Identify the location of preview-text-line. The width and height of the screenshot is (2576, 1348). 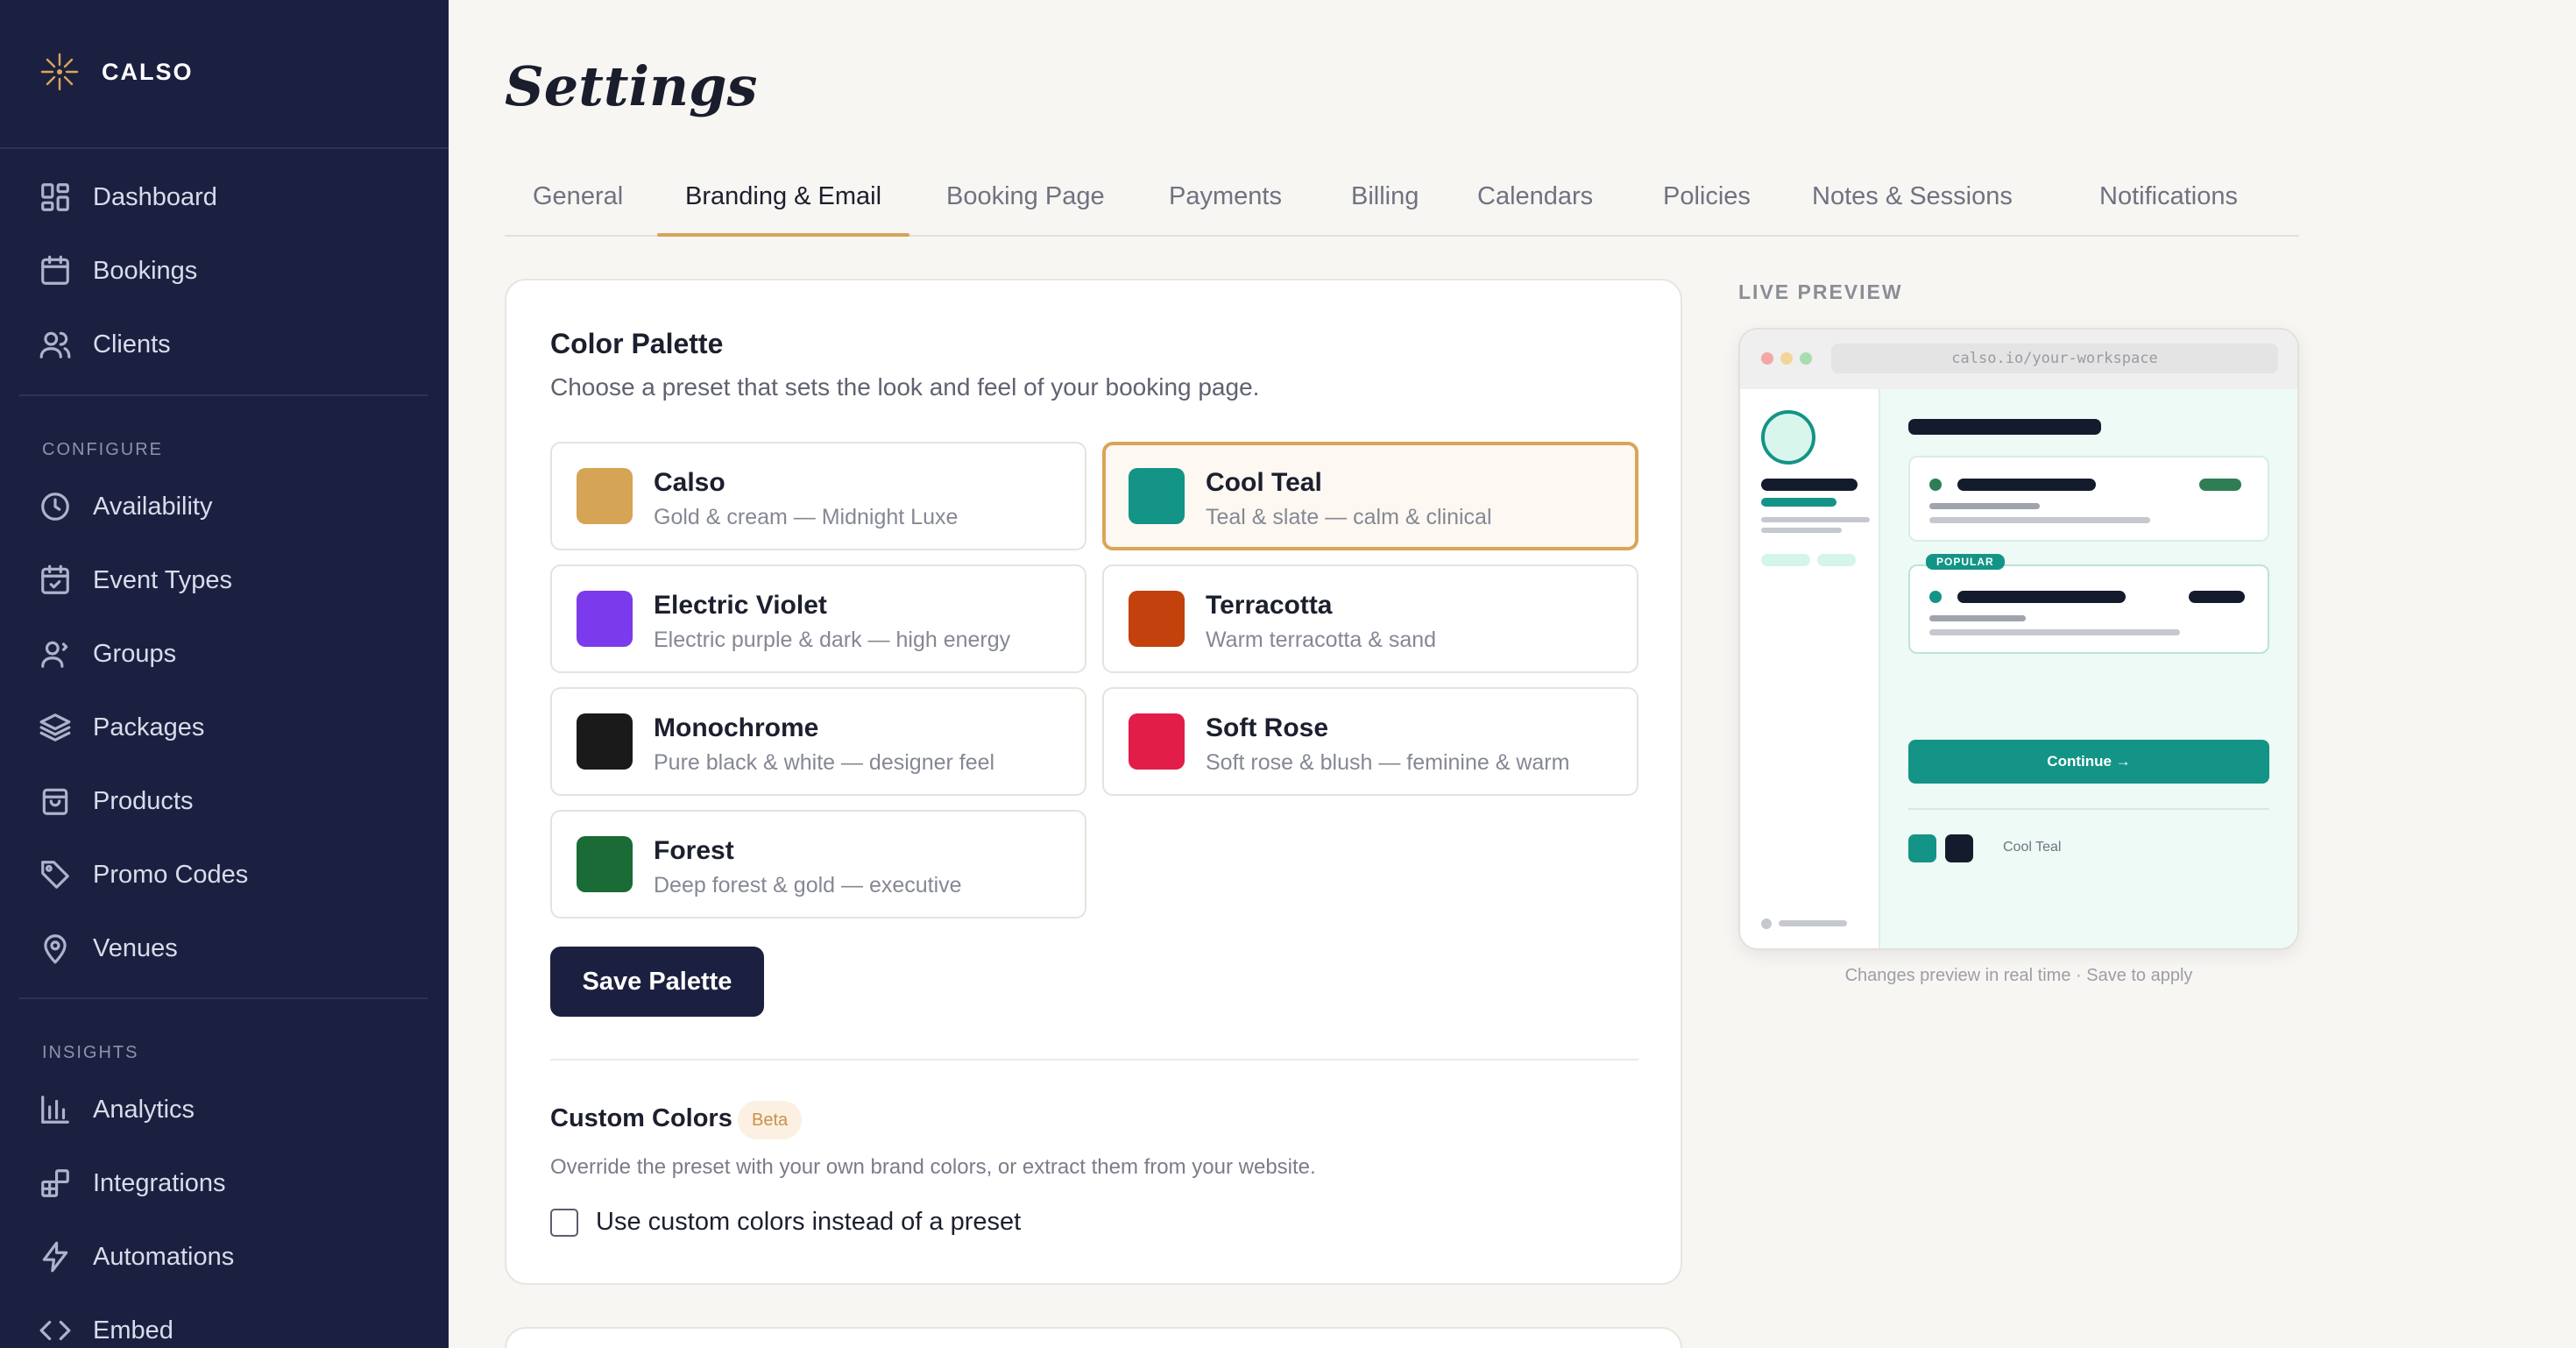
(1801, 530).